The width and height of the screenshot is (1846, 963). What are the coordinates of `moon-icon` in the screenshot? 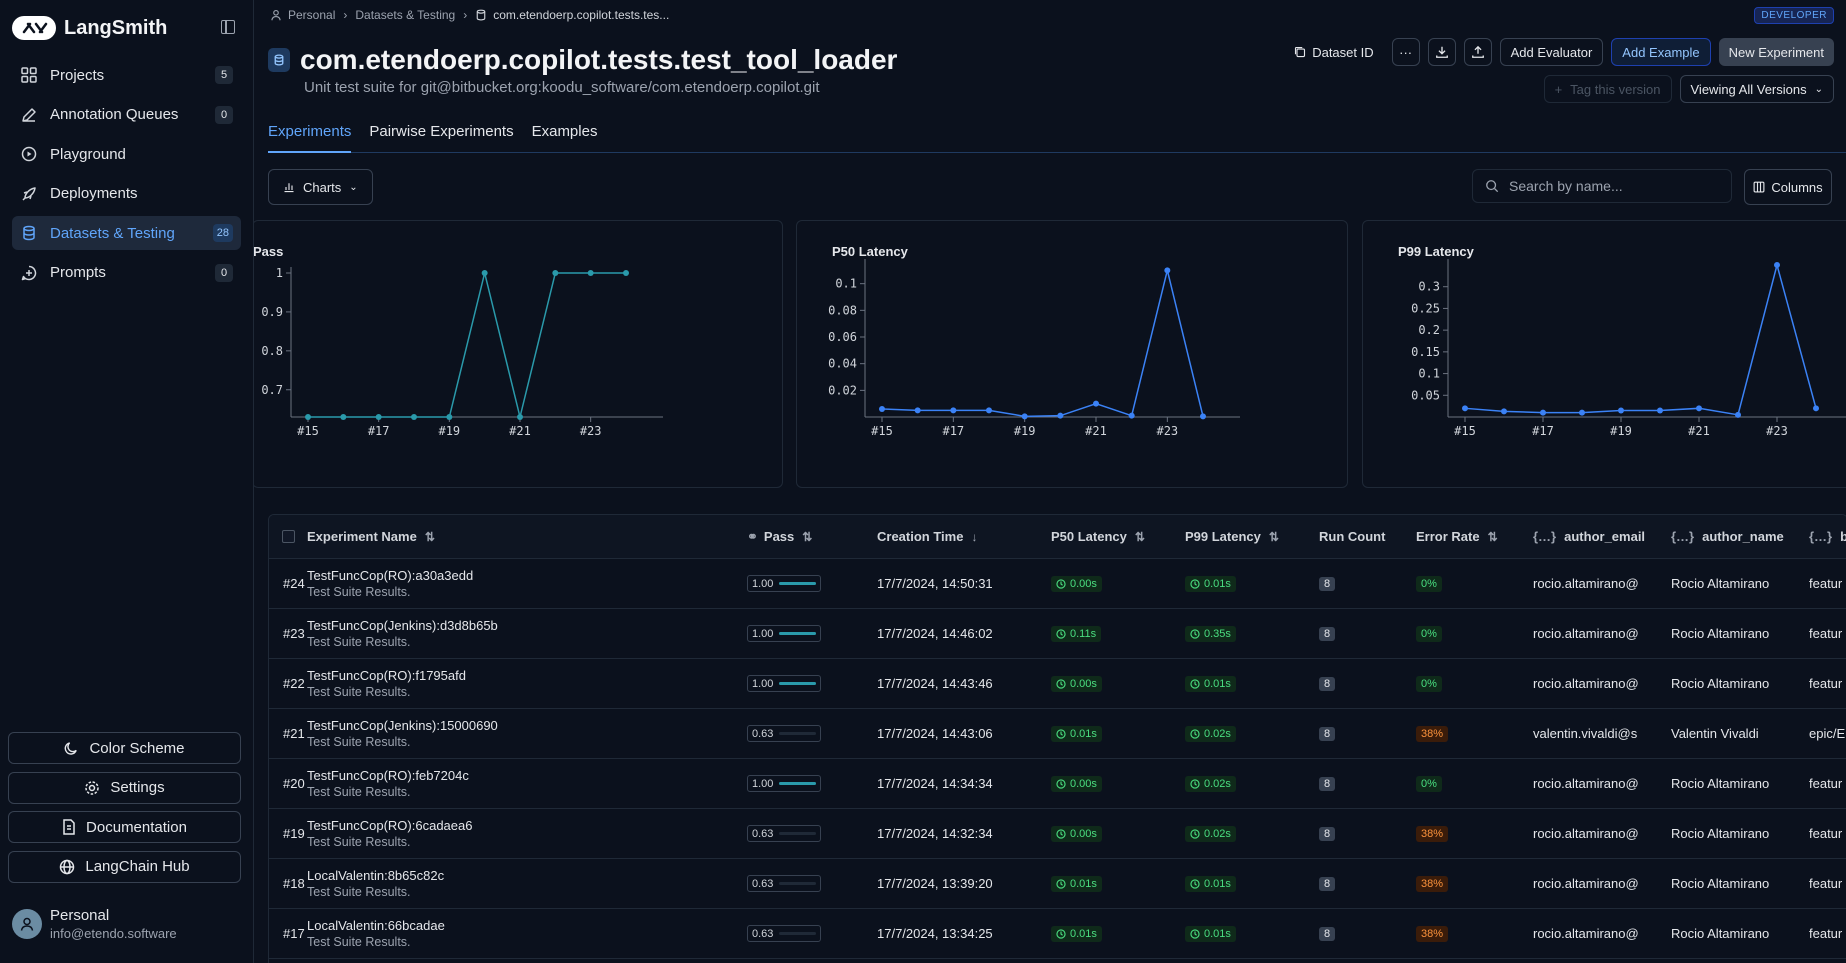 It's located at (71, 748).